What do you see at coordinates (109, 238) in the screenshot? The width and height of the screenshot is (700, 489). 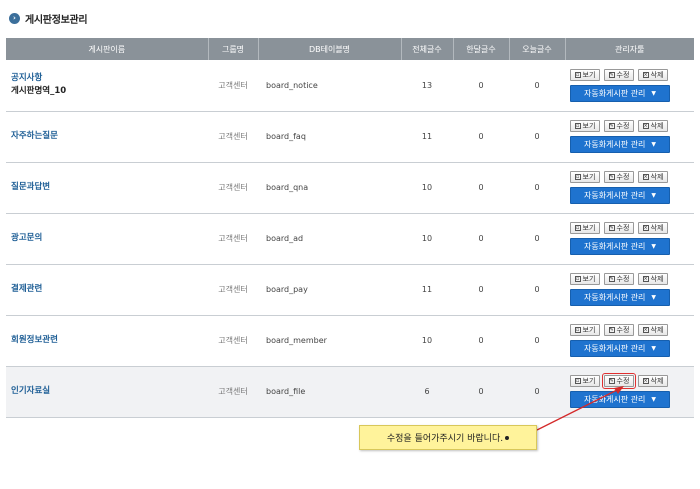 I see `board-name-link: 광고문의` at bounding box center [109, 238].